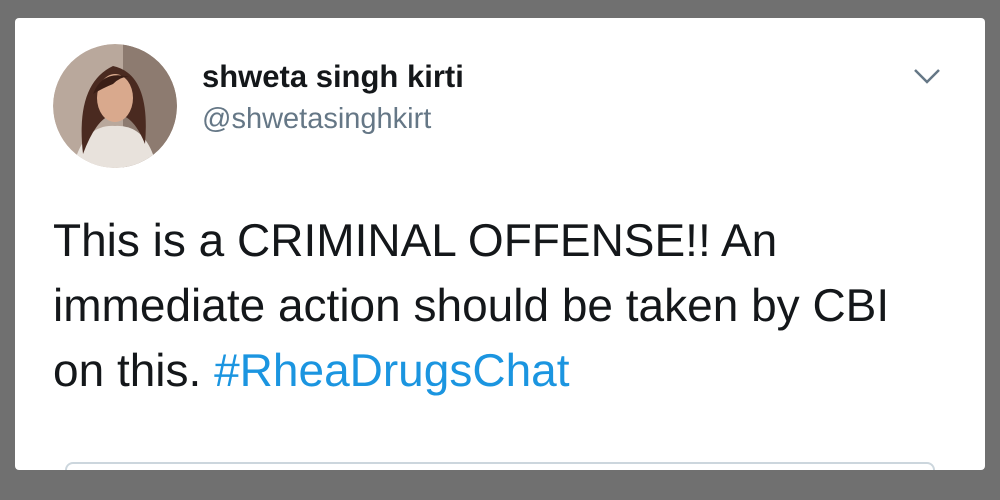  I want to click on author-handle: @shwetasinghkirt, so click(545, 118).